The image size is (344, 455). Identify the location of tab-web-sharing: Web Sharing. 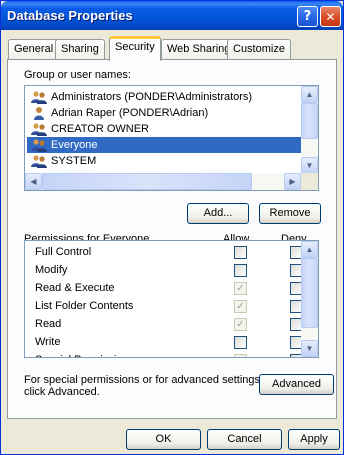
(199, 49).